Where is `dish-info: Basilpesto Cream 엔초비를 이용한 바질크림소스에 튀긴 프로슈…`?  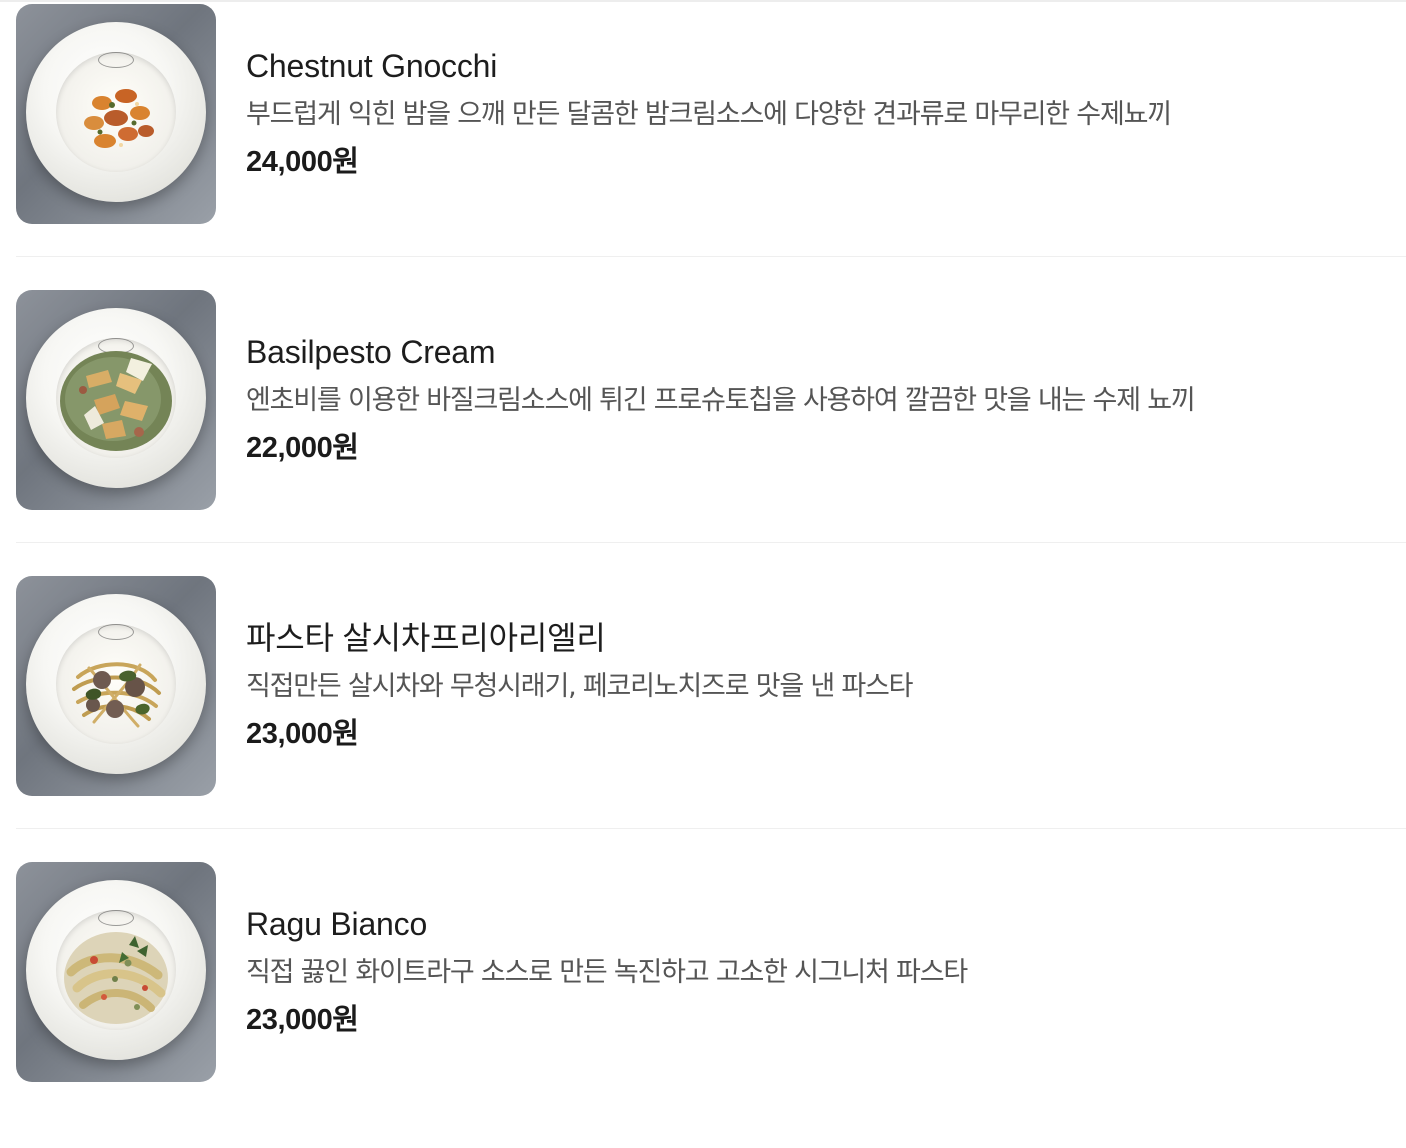
dish-info: Basilpesto Cream 엔초비를 이용한 바질크림소스에 튀긴 프로슈… is located at coordinates (816, 399).